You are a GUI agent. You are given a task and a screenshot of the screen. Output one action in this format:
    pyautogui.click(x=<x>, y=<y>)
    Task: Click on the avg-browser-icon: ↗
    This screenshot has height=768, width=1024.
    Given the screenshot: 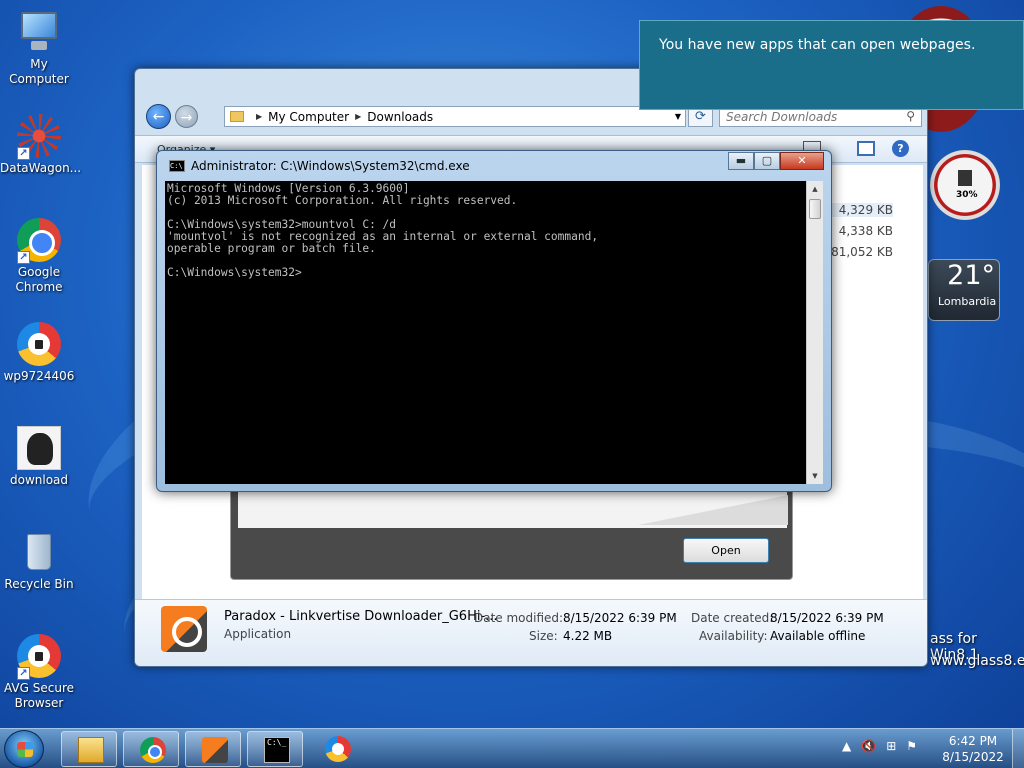 What is the action you would take?
    pyautogui.click(x=39, y=657)
    